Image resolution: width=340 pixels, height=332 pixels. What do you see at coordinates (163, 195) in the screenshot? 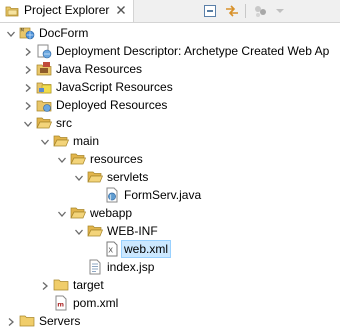
I see `tree-item-label: FormServ.java` at bounding box center [163, 195].